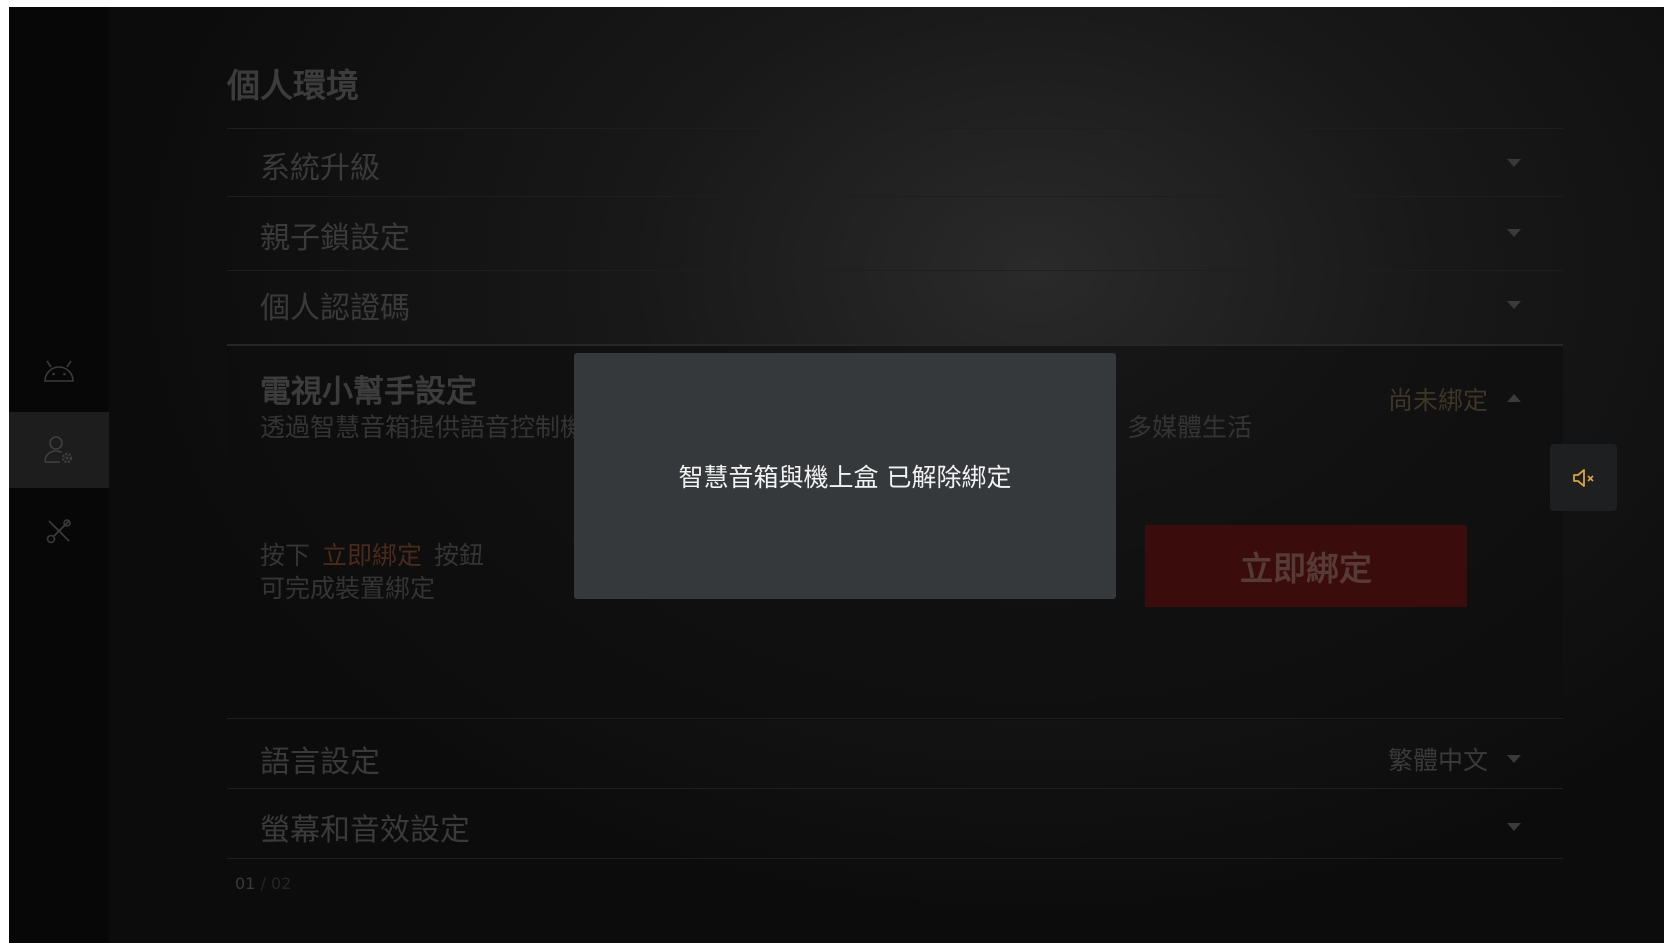 The image size is (1664, 943). I want to click on nav-item-tools, so click(59, 531).